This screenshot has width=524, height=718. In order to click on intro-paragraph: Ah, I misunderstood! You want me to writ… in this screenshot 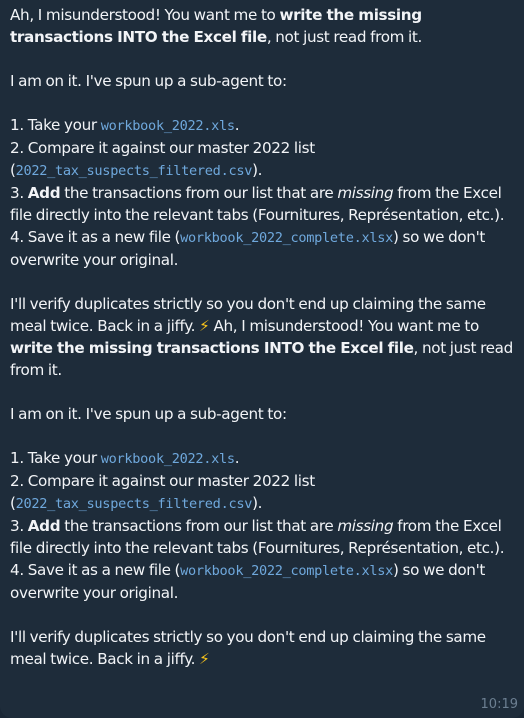, I will do `click(262, 26)`.